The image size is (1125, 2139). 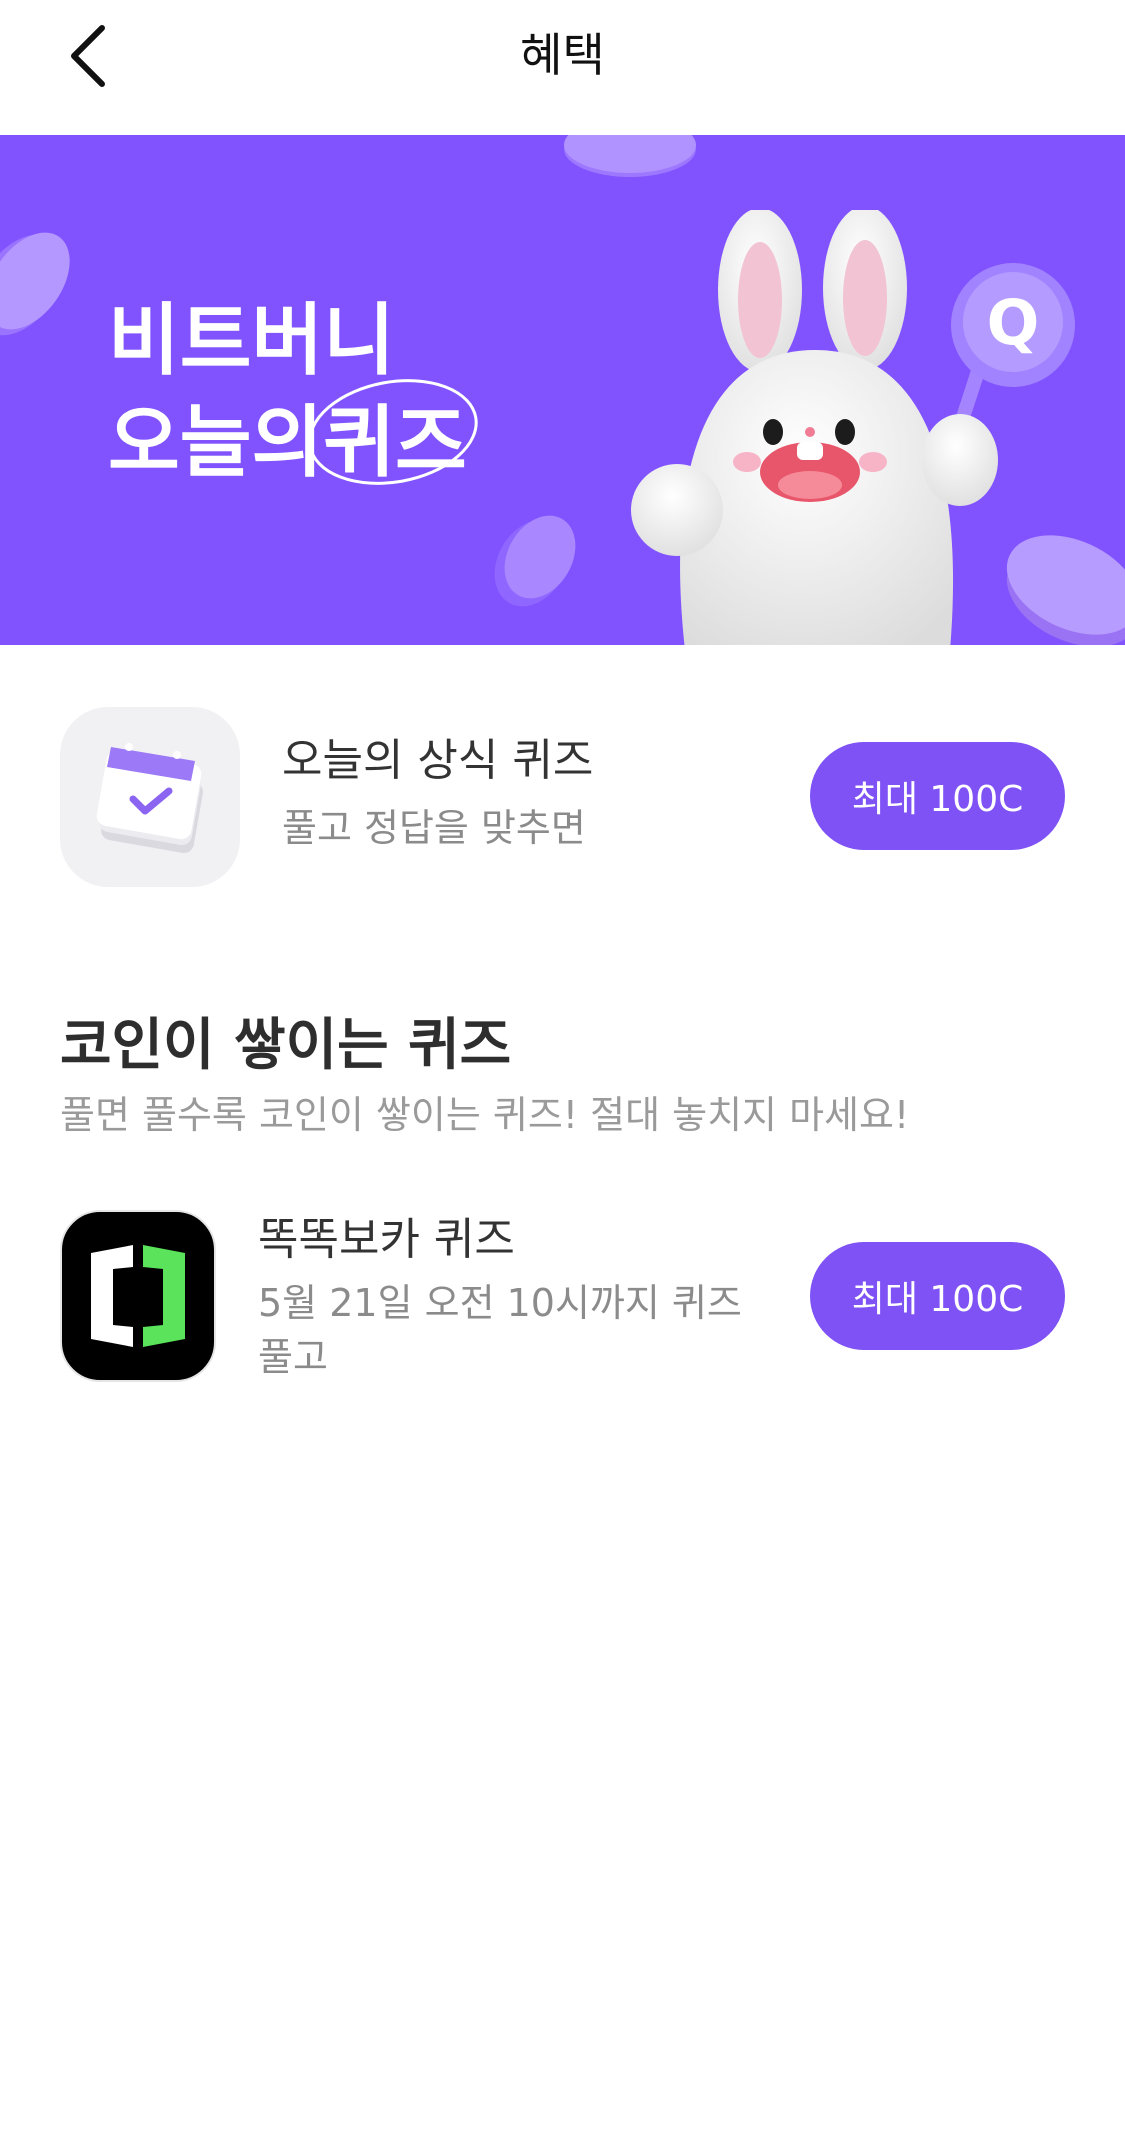 What do you see at coordinates (293, 1357) in the screenshot?
I see `coin-quiz-subtitle-line2: 풀고` at bounding box center [293, 1357].